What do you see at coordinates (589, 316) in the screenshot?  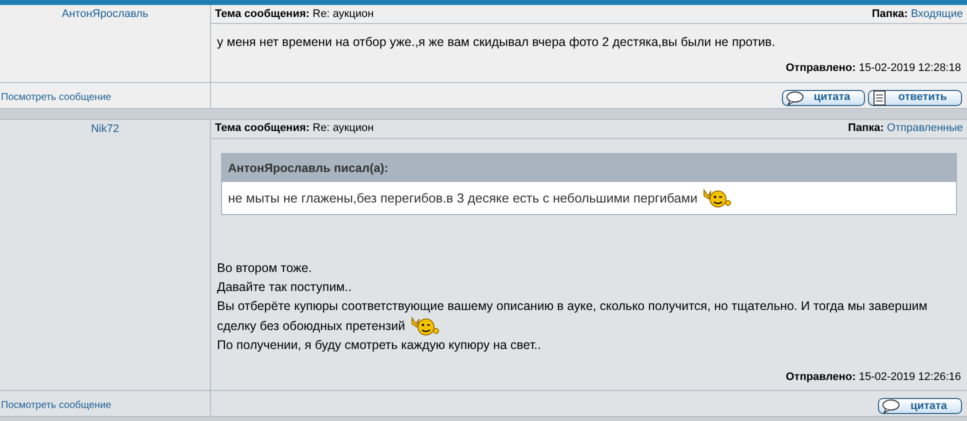 I see `message-text: Вы отберёте купюры соответствующие вашему описанию в ауке, сколько получится, но тщательно. И тогда мы завершим сделку без обоюдных претензий` at bounding box center [589, 316].